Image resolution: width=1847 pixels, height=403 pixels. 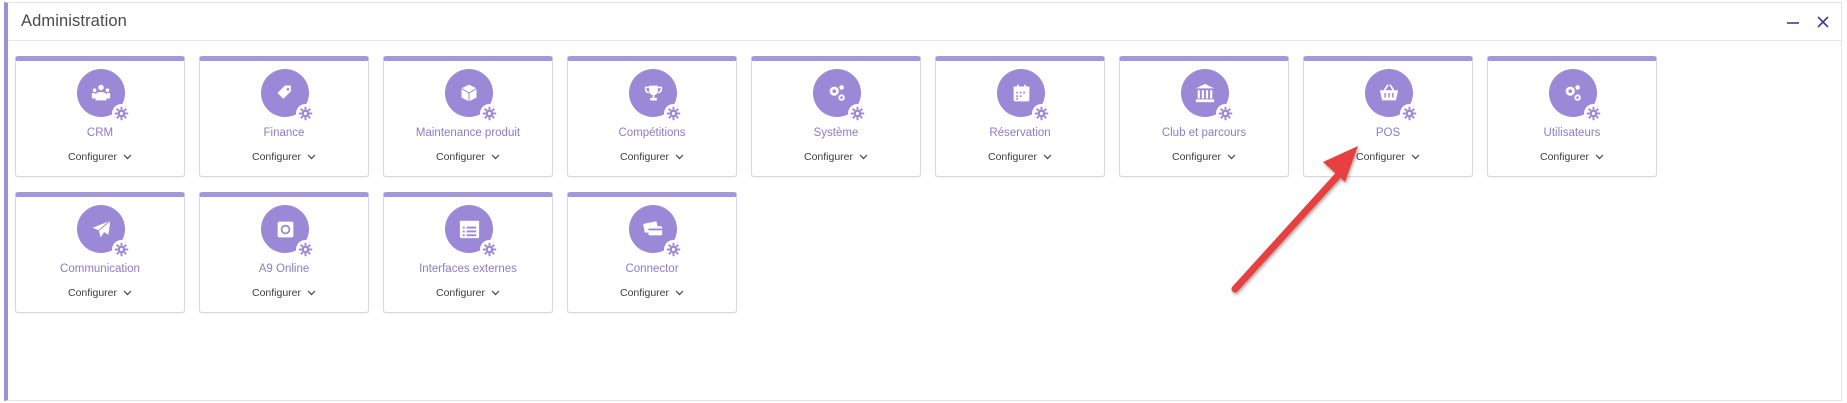 I want to click on module-tile-finance: Finance Configurer, so click(x=284, y=116).